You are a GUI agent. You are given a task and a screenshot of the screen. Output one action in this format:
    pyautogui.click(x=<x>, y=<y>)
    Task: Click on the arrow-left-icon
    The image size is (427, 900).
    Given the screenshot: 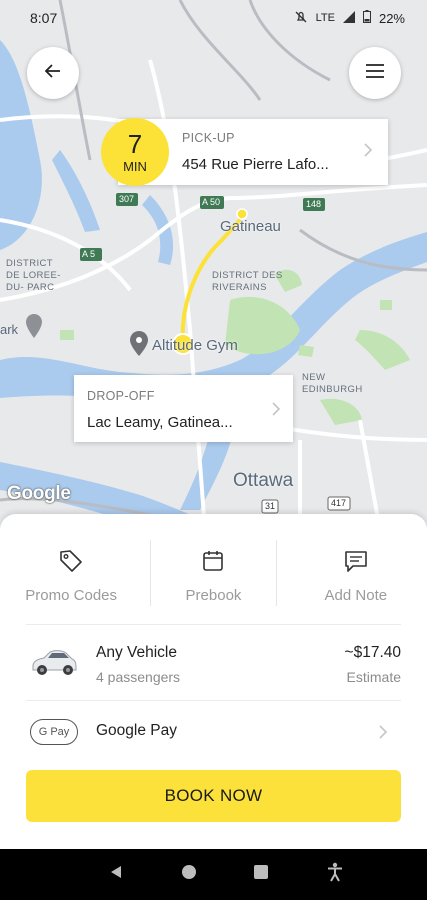 What is the action you would take?
    pyautogui.click(x=53, y=73)
    